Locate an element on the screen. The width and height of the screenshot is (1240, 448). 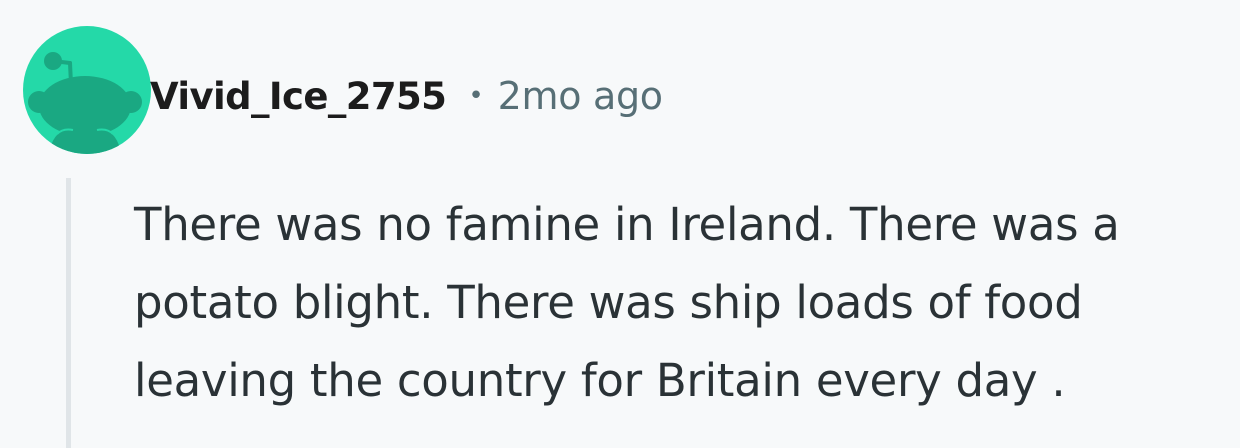
comment-header: Vivid_Ice_2755 • 2mo ago is located at coordinates (406, 96).